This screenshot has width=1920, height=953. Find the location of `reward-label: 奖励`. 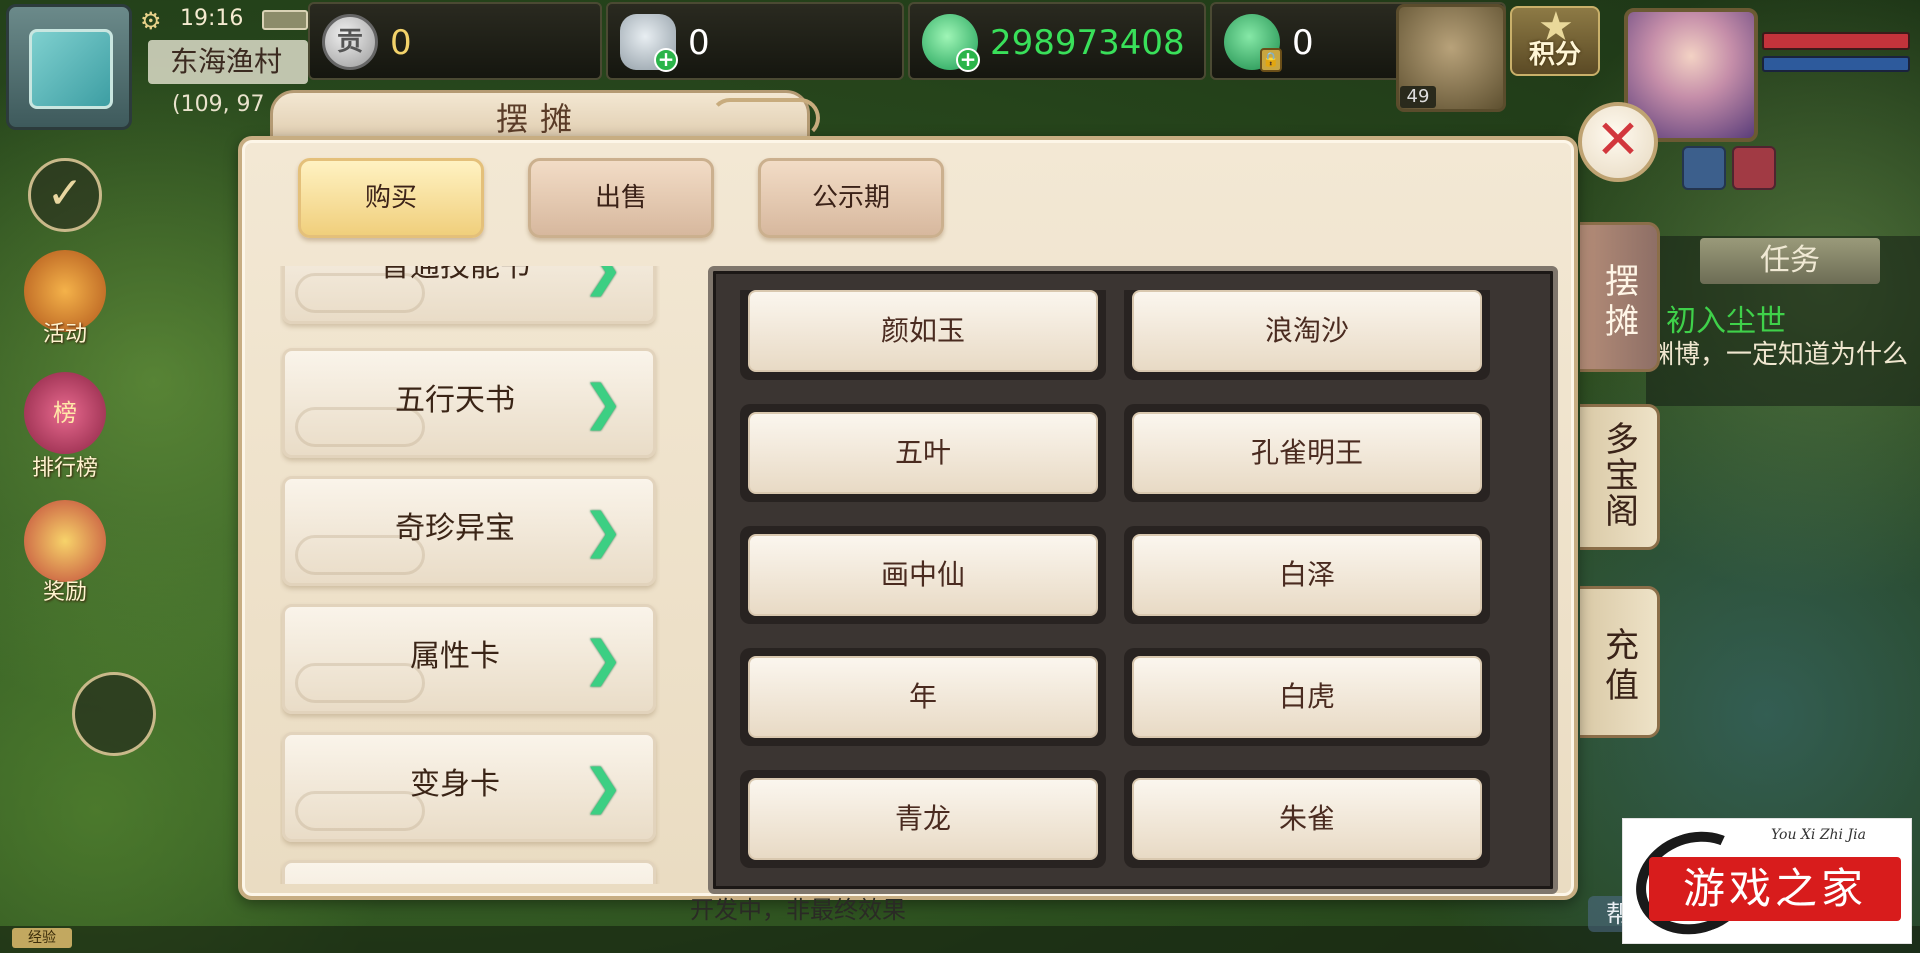

reward-label: 奖励 is located at coordinates (64, 592).